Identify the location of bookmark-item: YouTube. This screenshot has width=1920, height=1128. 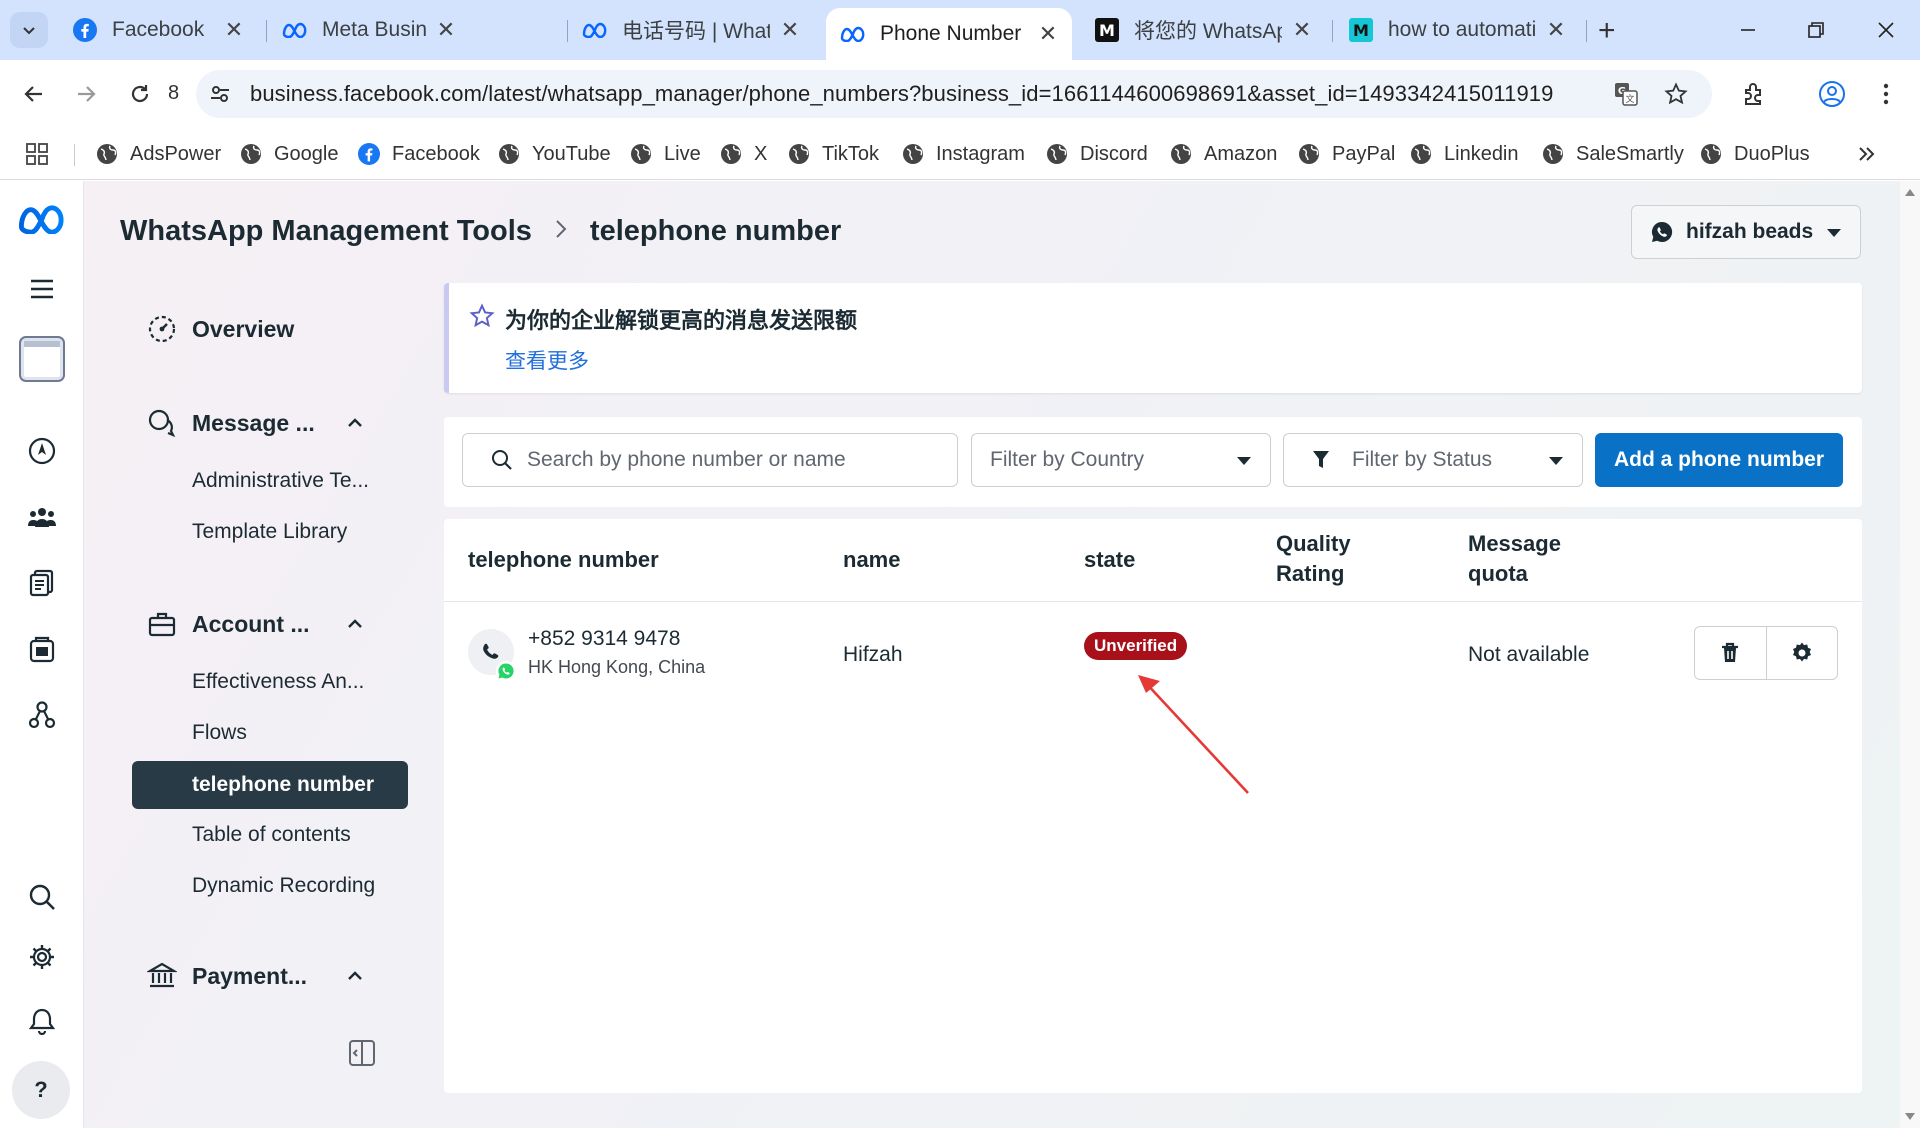
(554, 154).